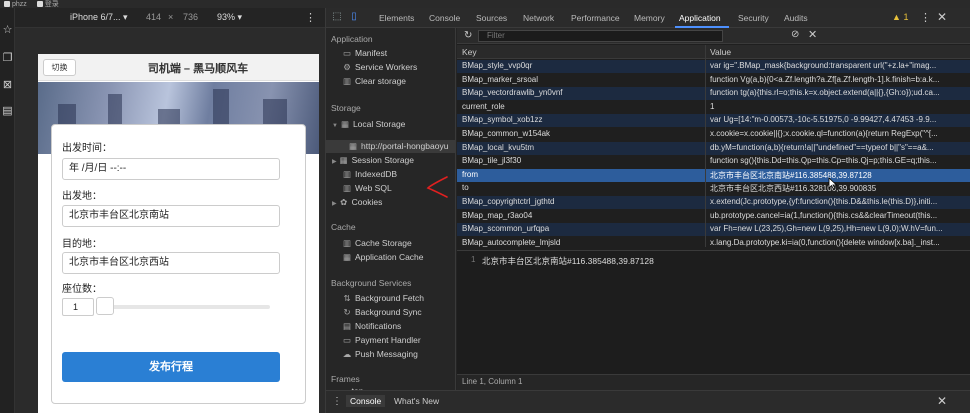  I want to click on sidebar-item-manifest: ▭ Manifest, so click(364, 53).